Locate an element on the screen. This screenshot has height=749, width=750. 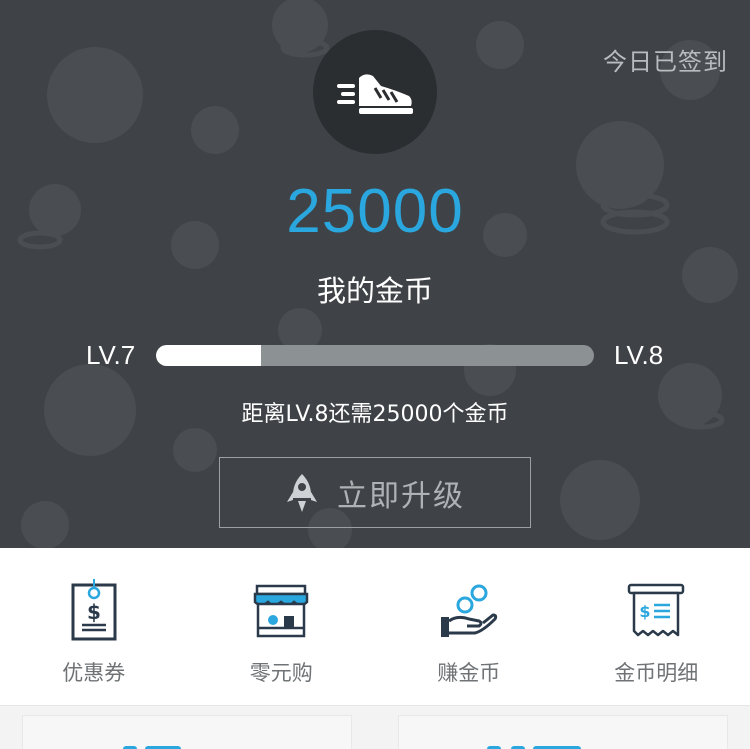
remaining-coins-text: 距离LV.8还需25000个金币 is located at coordinates (375, 414).